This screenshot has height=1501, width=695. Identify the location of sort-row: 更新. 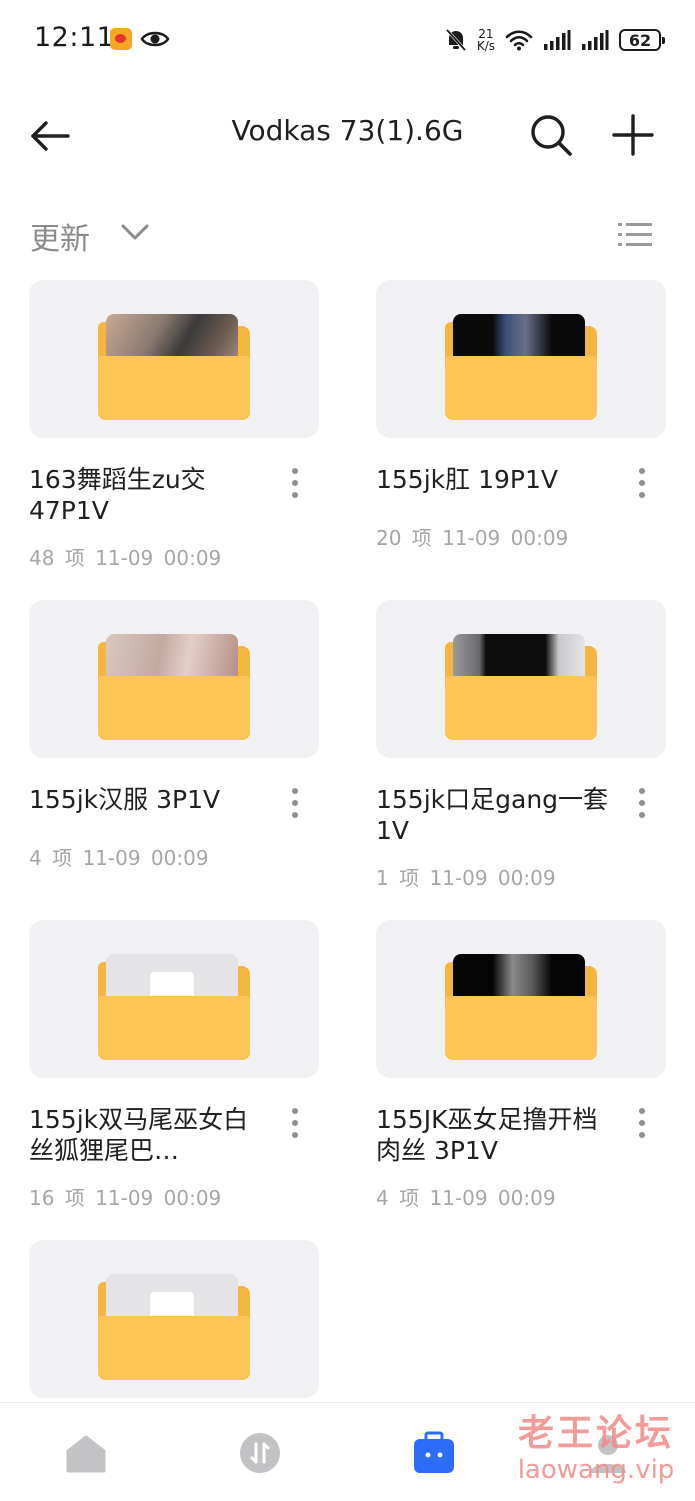
(347, 235).